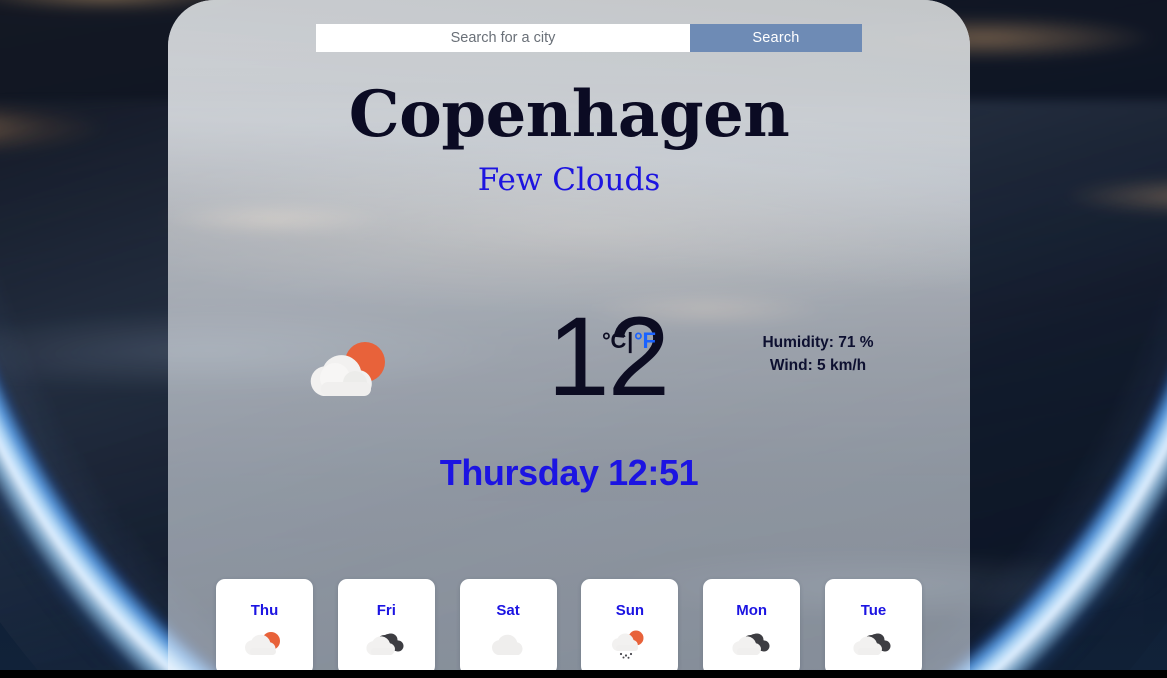 This screenshot has height=678, width=1167. Describe the element at coordinates (818, 342) in the screenshot. I see `humidity-value: Humidity: 71 %` at that location.